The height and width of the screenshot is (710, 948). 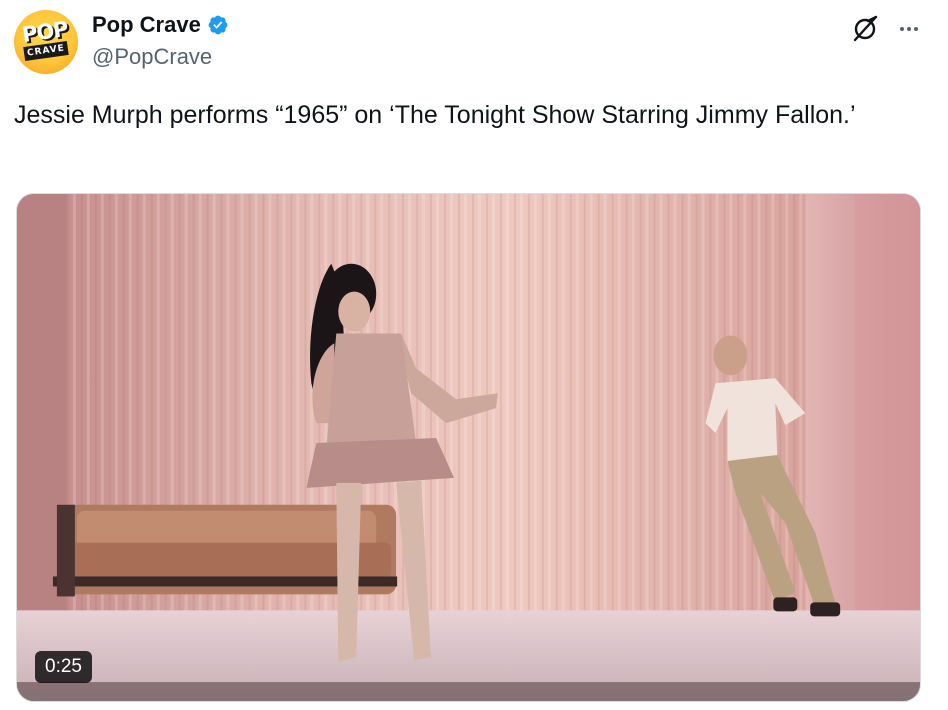 I want to click on author-name-row: Pop Crave, so click(x=160, y=25).